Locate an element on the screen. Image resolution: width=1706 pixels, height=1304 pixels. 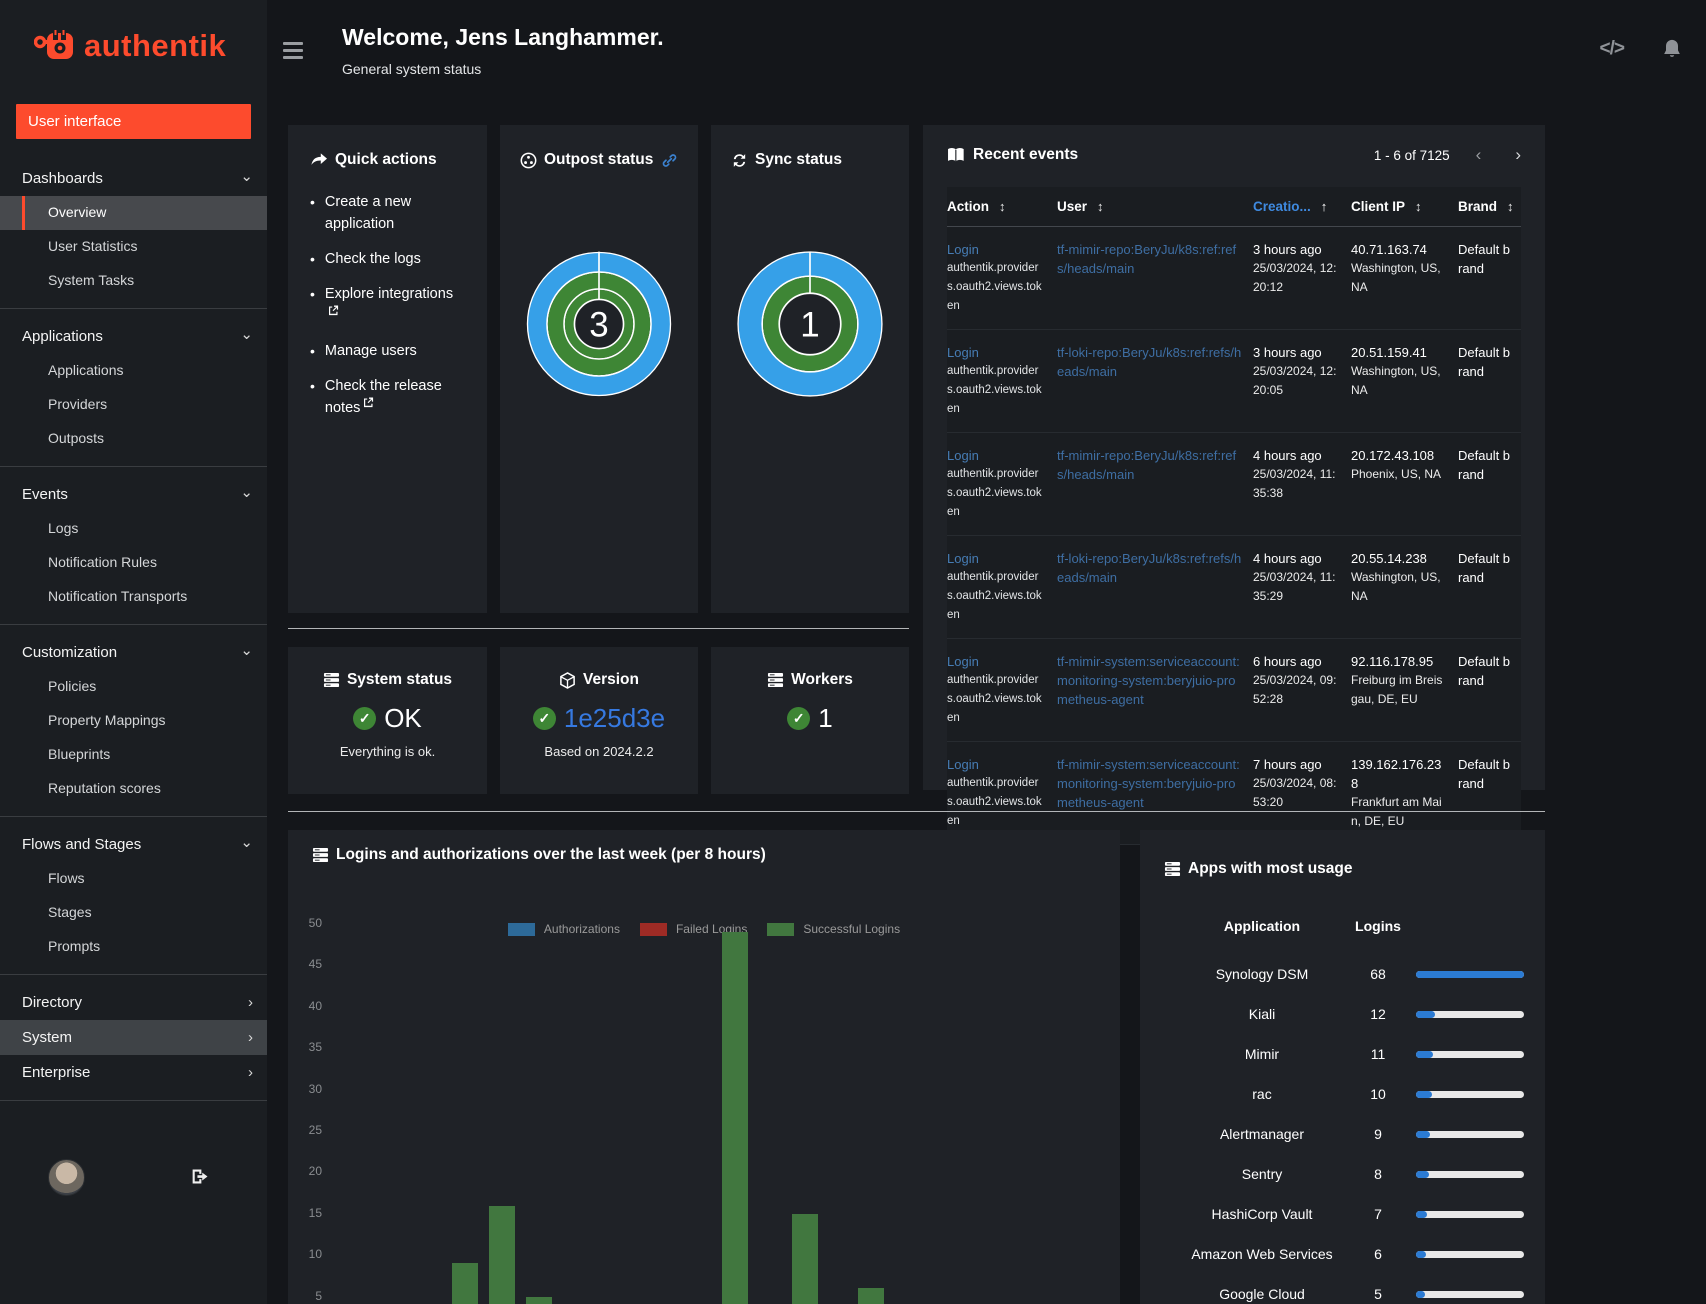
pagination-prev-icon: ‹ is located at coordinates (1479, 155).